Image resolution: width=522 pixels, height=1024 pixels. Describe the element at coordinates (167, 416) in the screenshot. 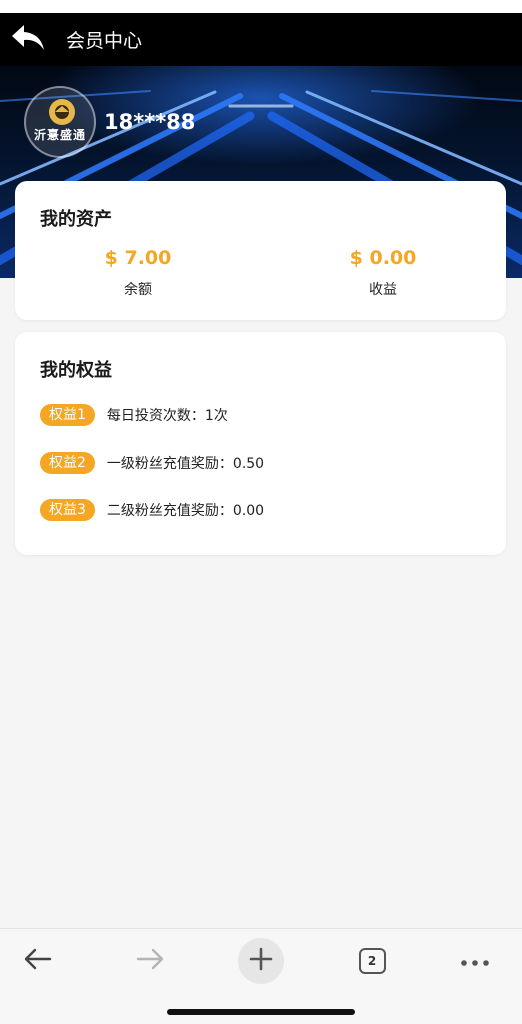

I see `benefit-text: 每日投资次数：1次` at that location.